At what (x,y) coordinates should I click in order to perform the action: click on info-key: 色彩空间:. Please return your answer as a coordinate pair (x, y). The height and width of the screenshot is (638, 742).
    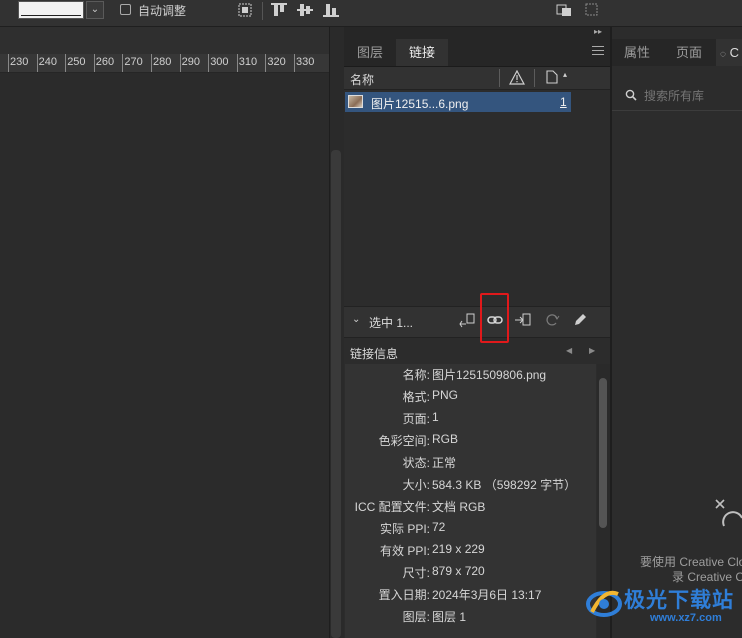
    Looking at the image, I should click on (404, 441).